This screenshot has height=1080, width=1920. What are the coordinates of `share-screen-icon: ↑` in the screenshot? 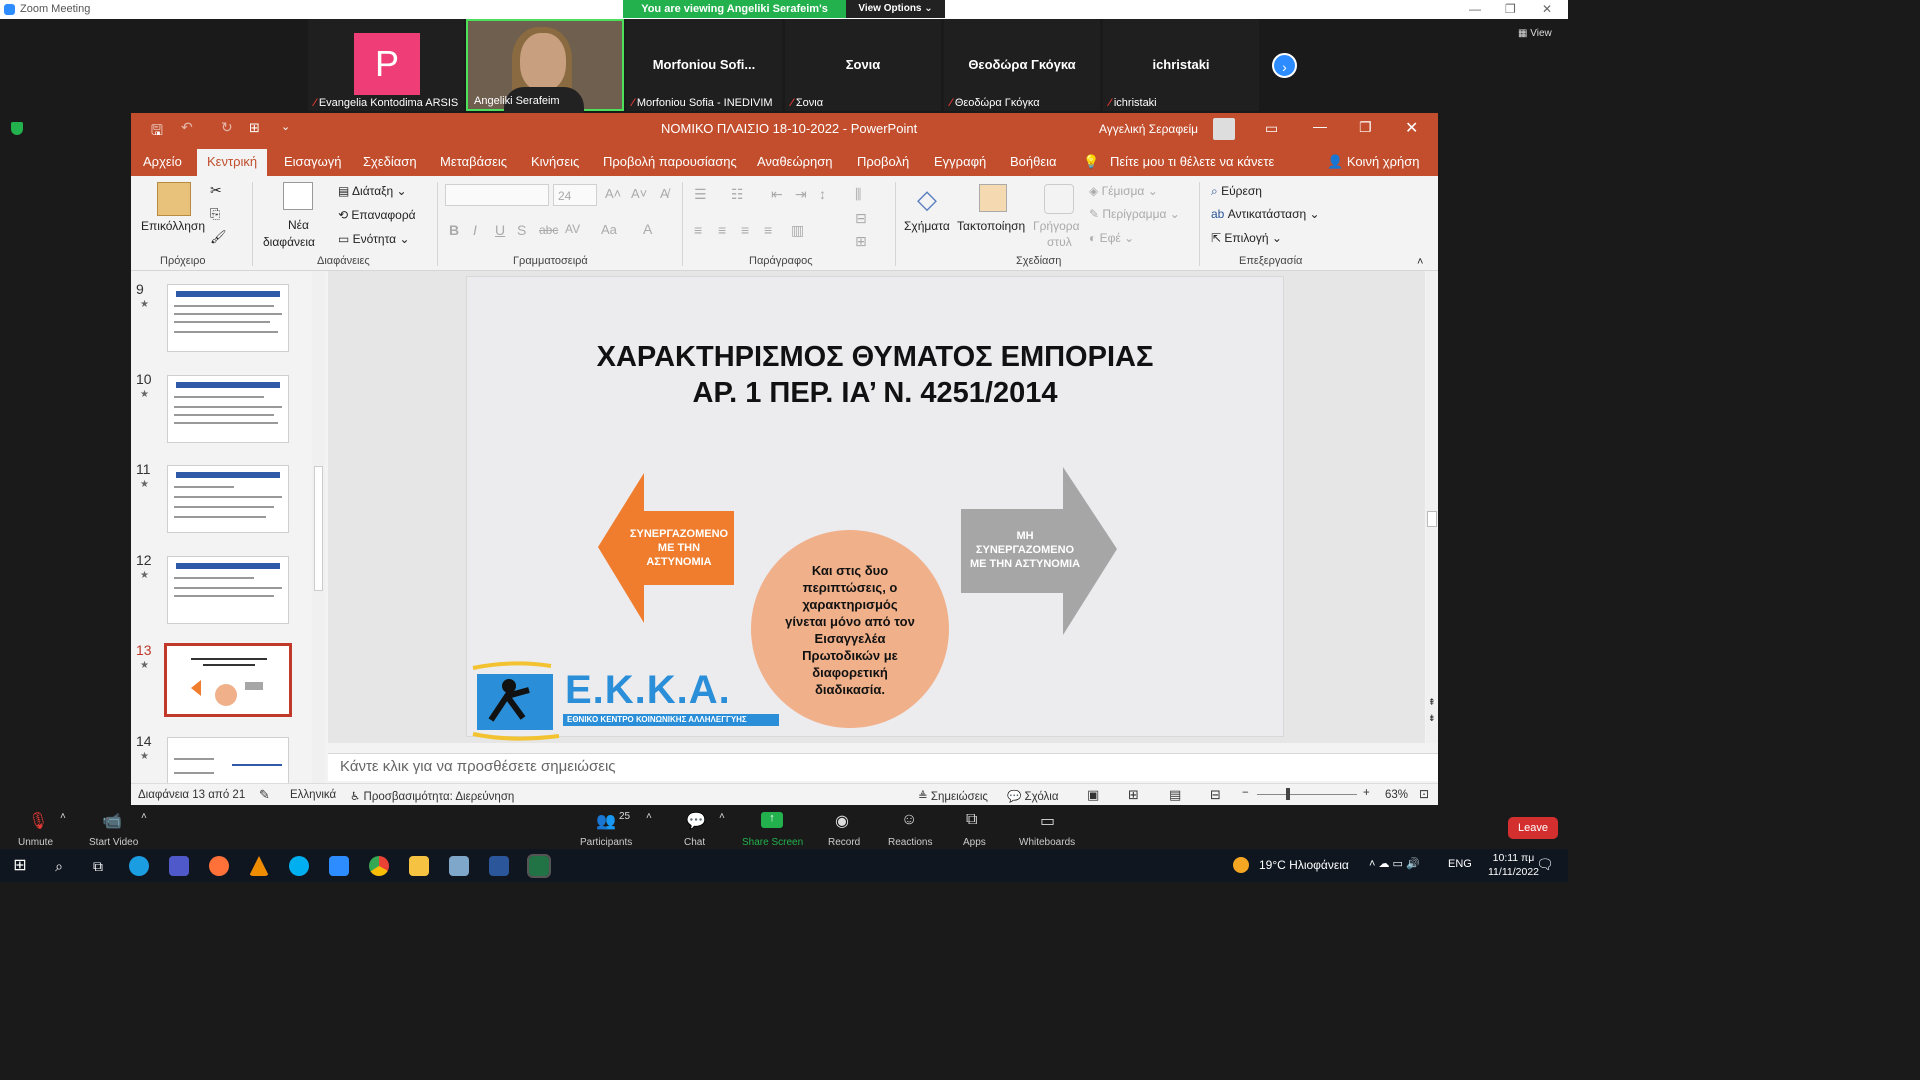 It's located at (772, 820).